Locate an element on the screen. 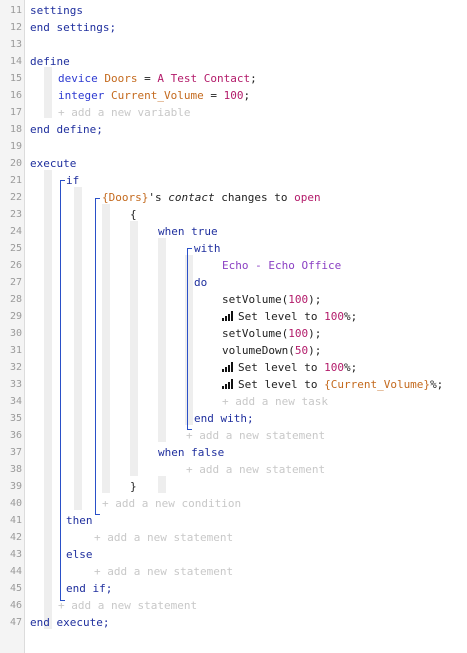  settings-open: settings is located at coordinates (56, 10).